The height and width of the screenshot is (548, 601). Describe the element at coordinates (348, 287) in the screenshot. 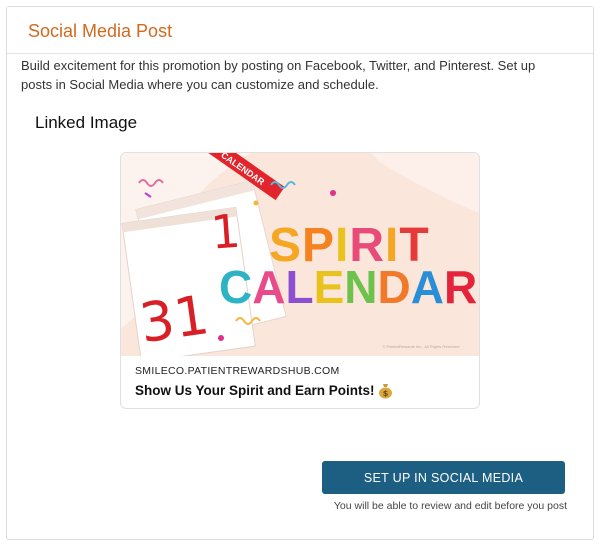

I see `calendar-text: CALENDAR` at that location.